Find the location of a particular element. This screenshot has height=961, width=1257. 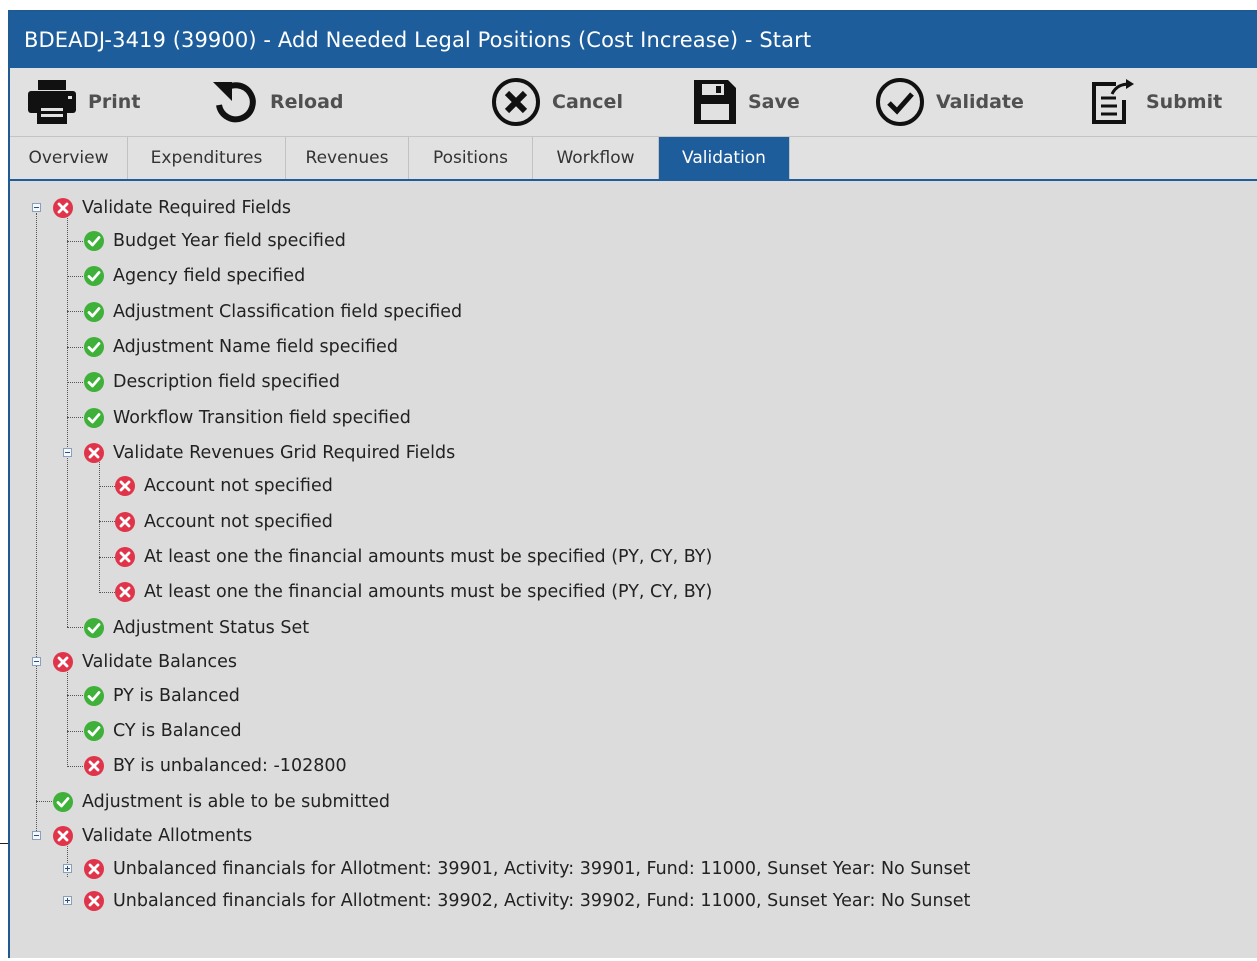

tree-node: Agency field specified is located at coordinates (194, 276).